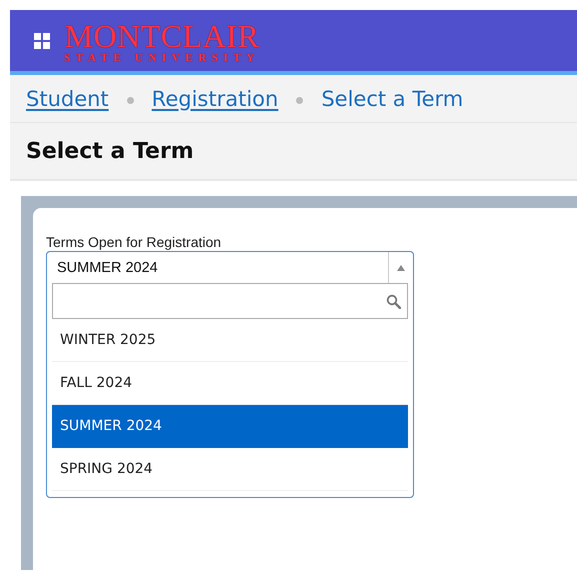 The width and height of the screenshot is (577, 584). Describe the element at coordinates (134, 242) in the screenshot. I see `field-label: Terms Open for Registration` at that location.